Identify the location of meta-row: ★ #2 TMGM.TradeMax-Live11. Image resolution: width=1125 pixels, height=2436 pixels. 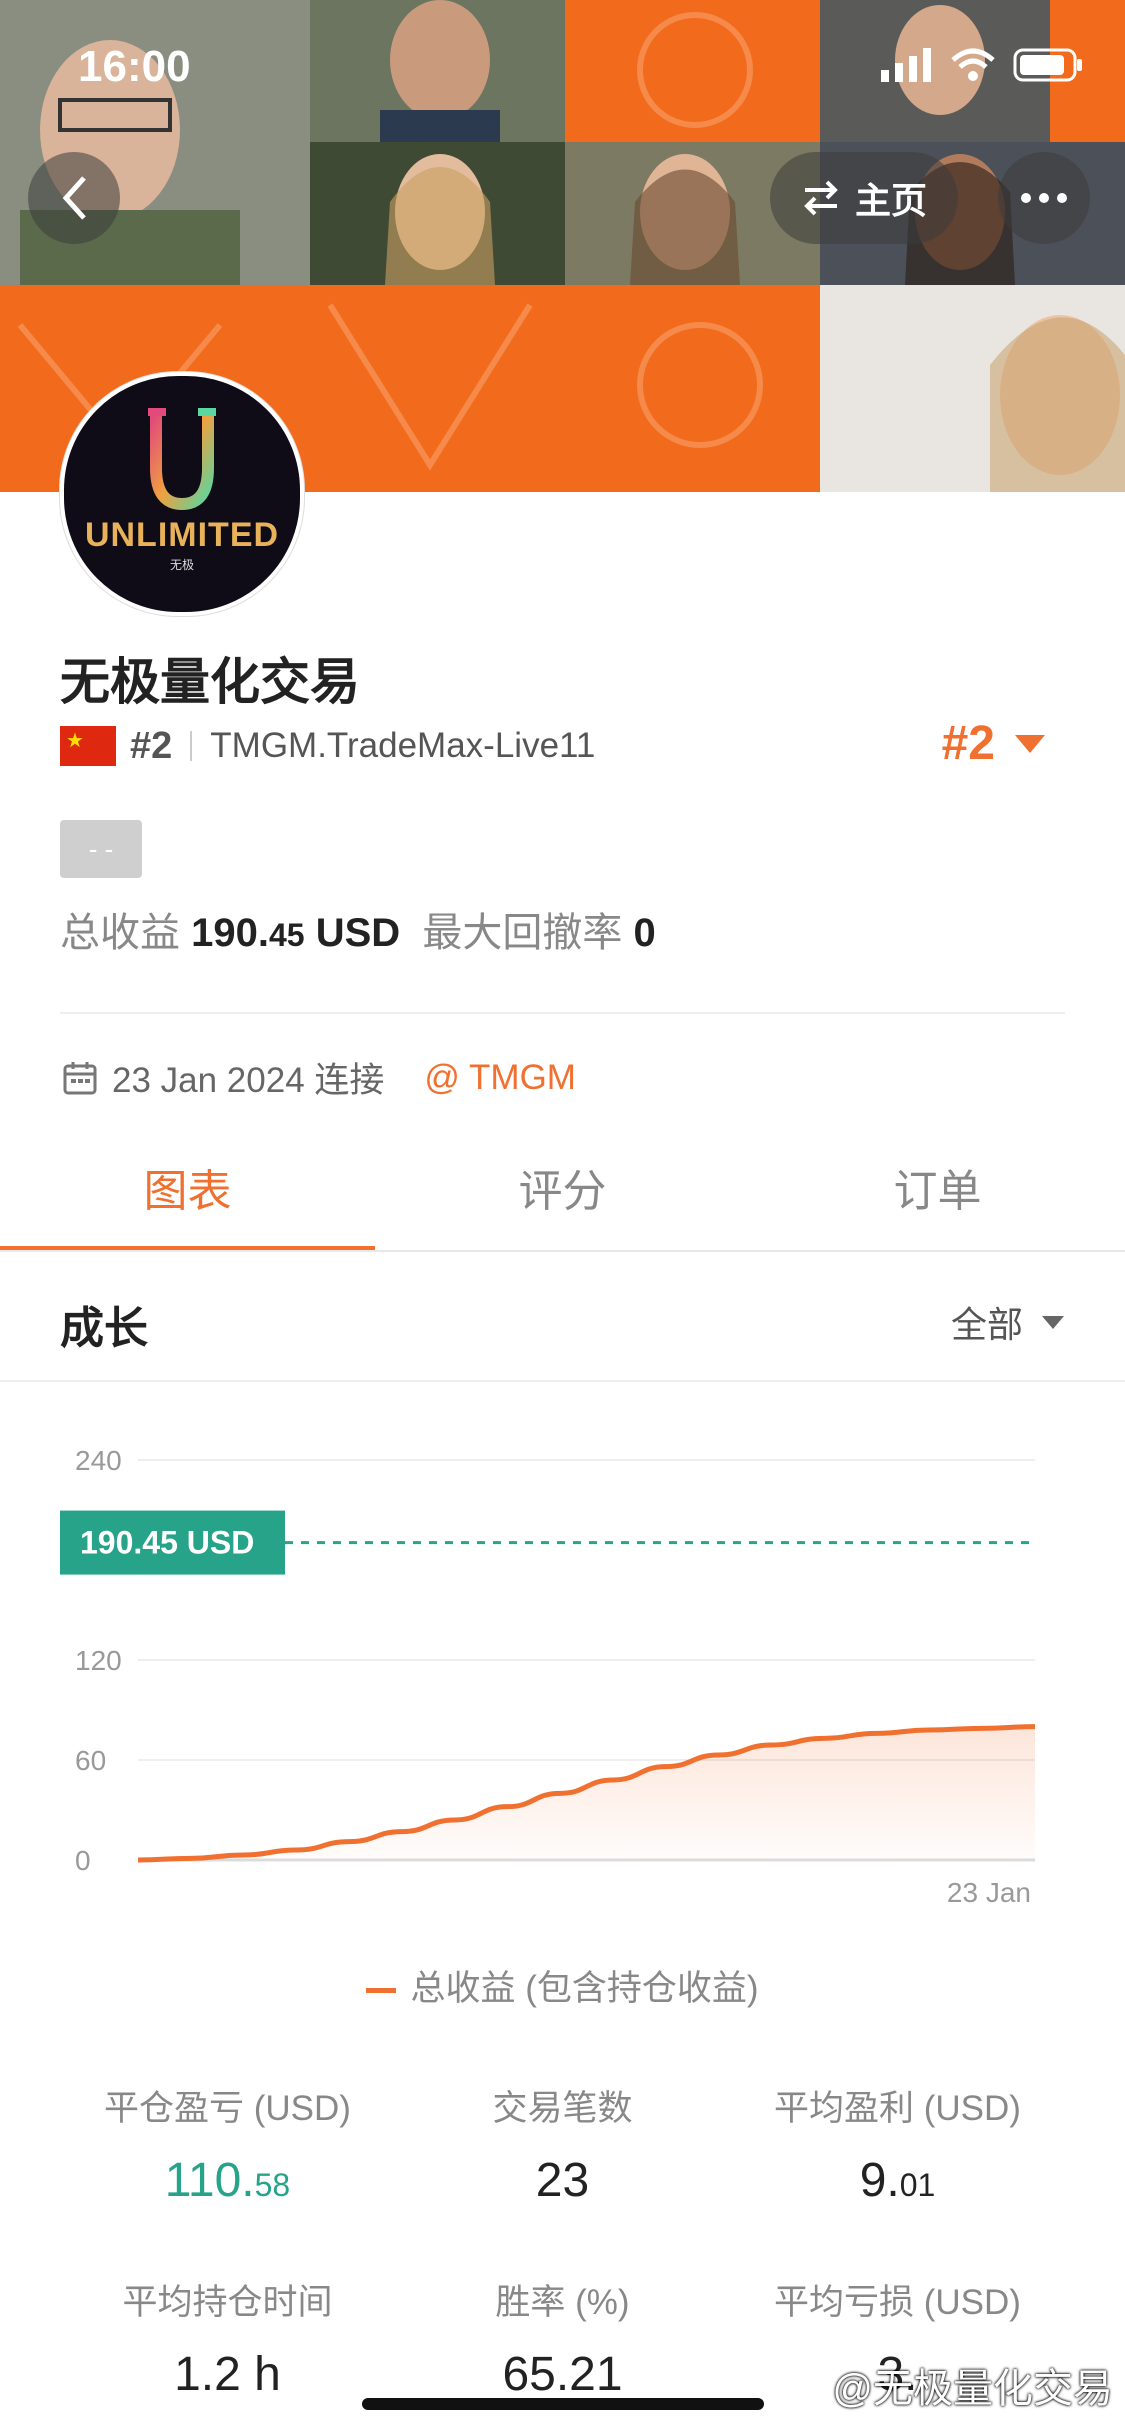
(327, 746).